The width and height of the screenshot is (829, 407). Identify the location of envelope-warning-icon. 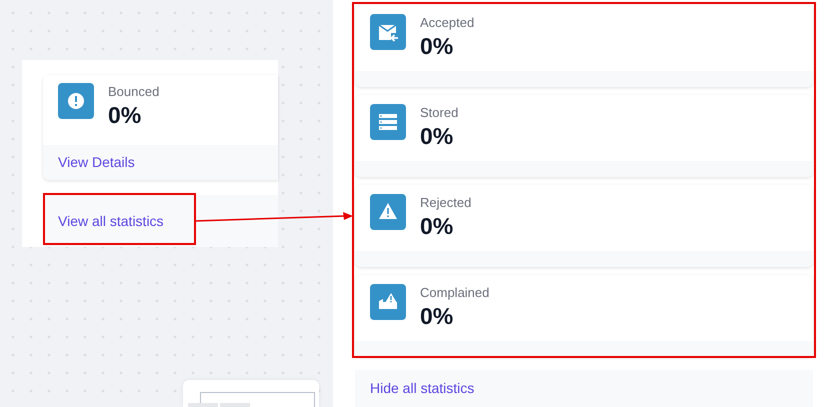
(388, 302).